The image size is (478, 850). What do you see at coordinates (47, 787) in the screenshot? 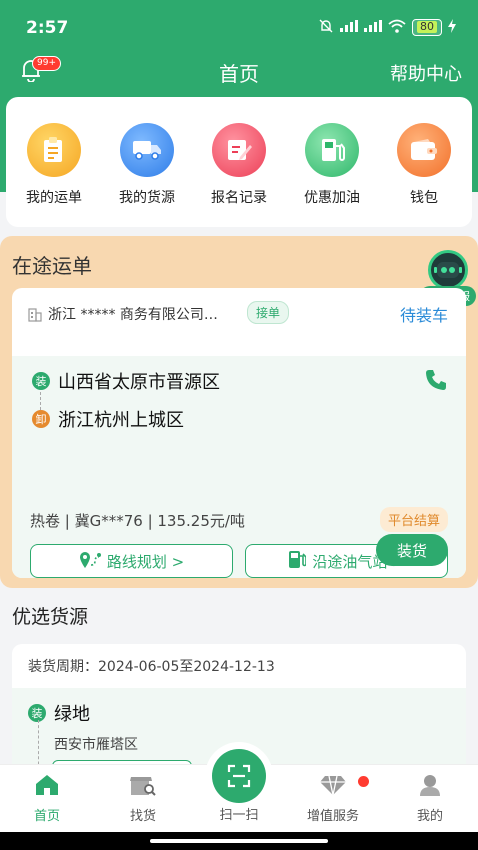
I see `home-icon` at bounding box center [47, 787].